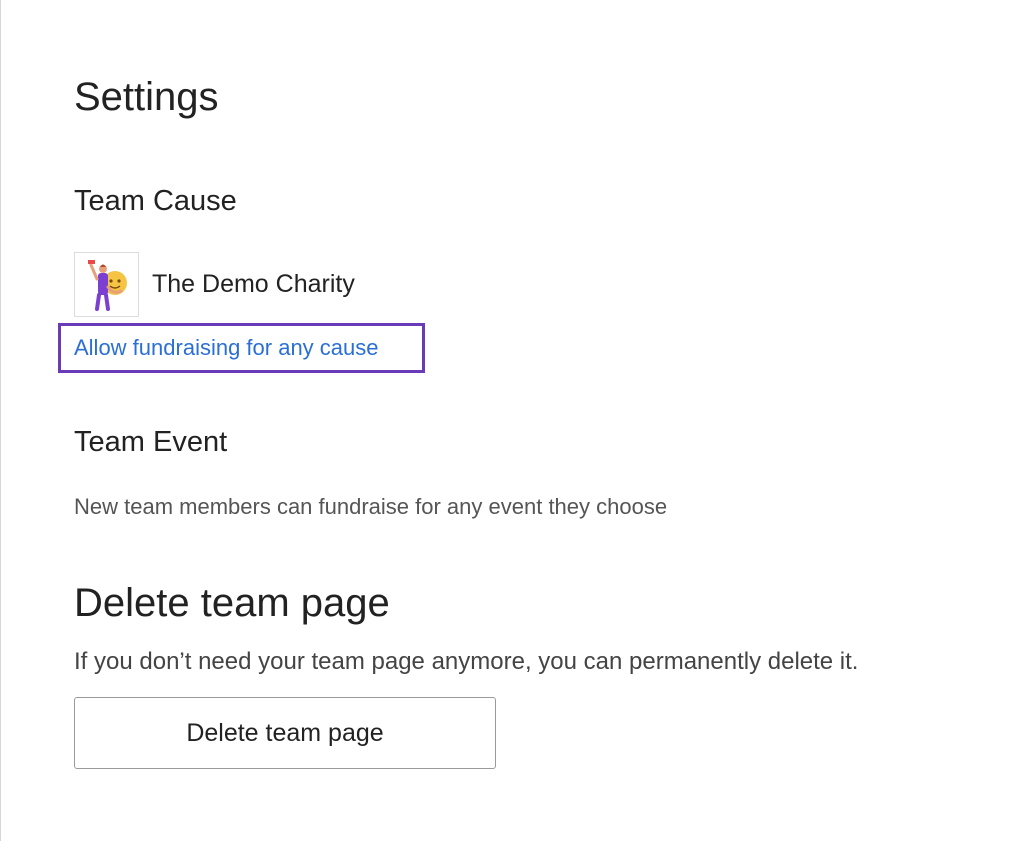 The image size is (1018, 841). Describe the element at coordinates (285, 733) in the screenshot. I see `delete-team-page-button: Delete team page` at that location.